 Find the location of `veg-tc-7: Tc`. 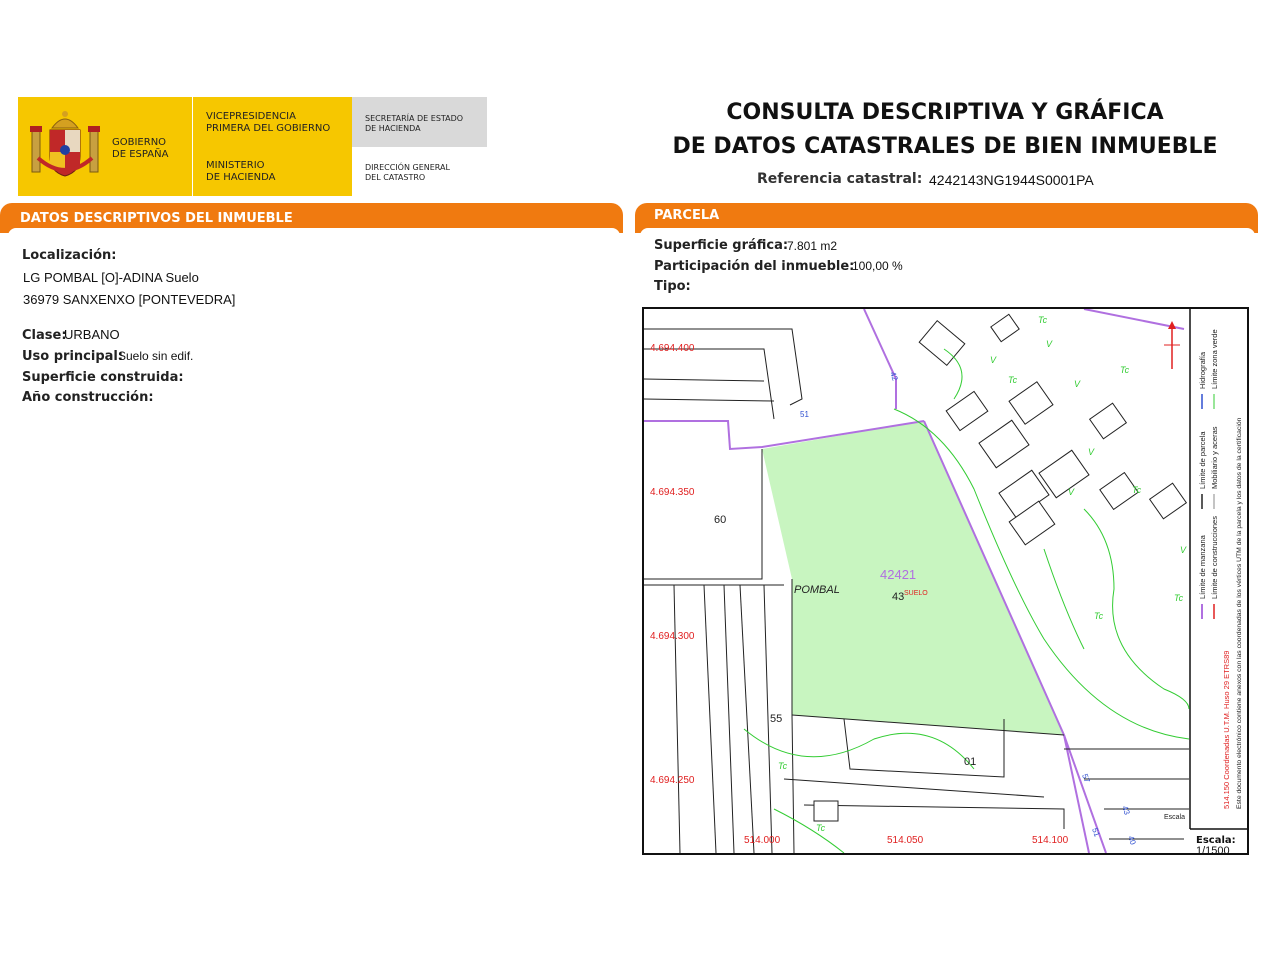

veg-tc-7: Tc is located at coordinates (783, 766).